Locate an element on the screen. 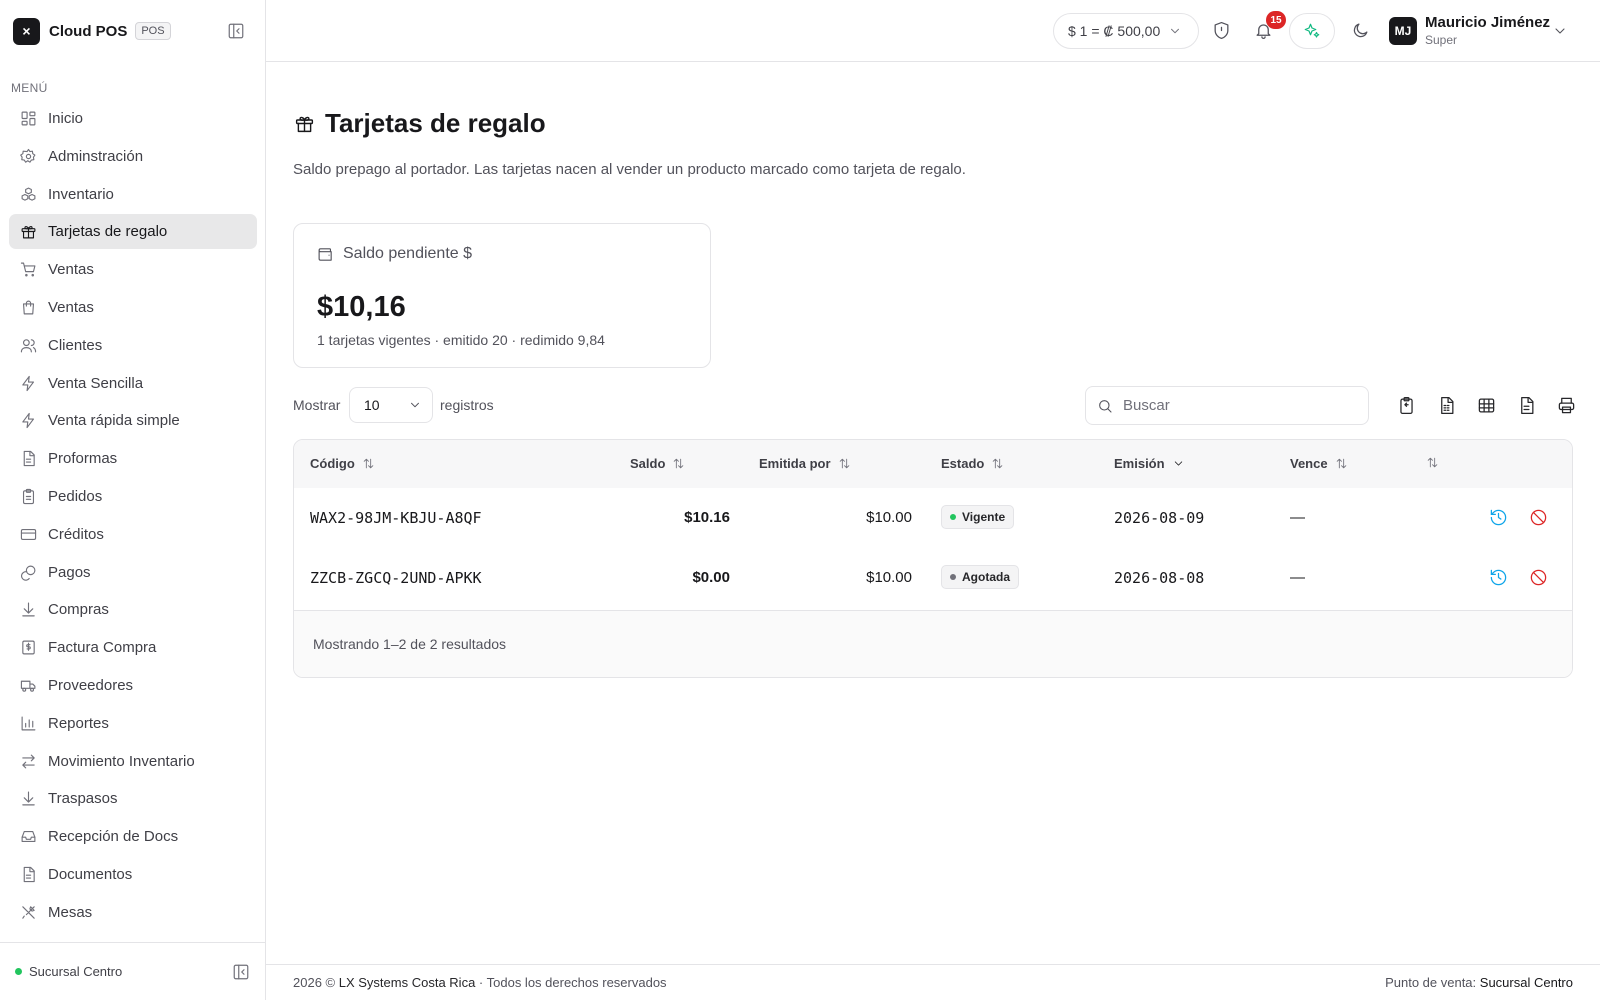 Image resolution: width=1600 pixels, height=1000 pixels. sidebar-item-tarjetas-de-regalo: Tarjetas de regalo is located at coordinates (133, 232).